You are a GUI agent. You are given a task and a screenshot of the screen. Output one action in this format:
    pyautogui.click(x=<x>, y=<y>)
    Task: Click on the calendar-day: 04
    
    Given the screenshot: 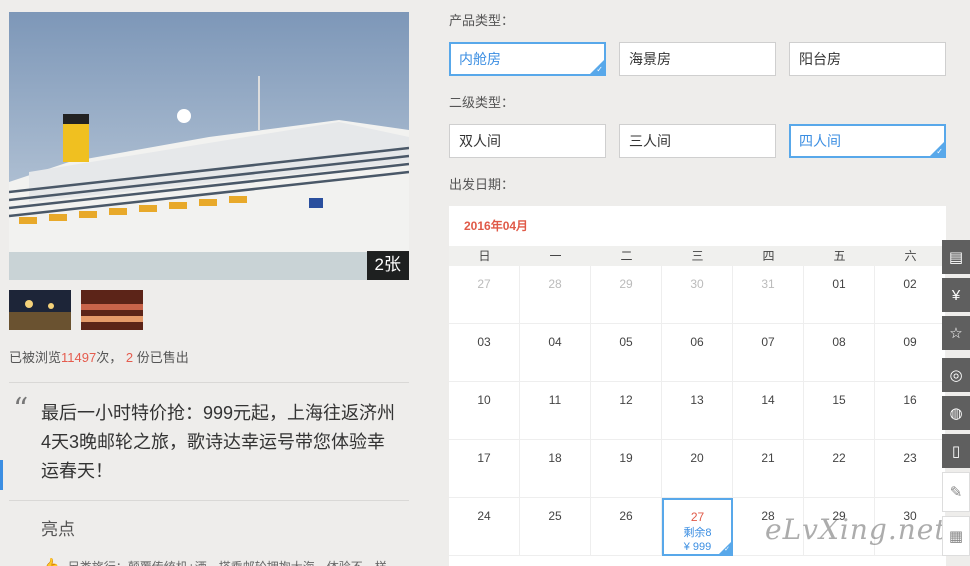 What is the action you would take?
    pyautogui.click(x=555, y=353)
    